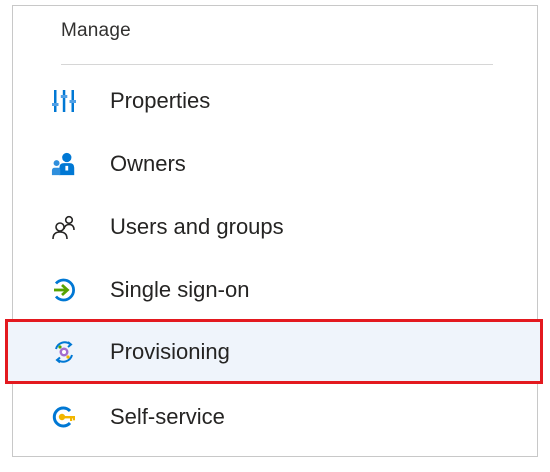  Describe the element at coordinates (275, 290) in the screenshot. I see `menu-item-single-sign-on: Single sign-on` at that location.